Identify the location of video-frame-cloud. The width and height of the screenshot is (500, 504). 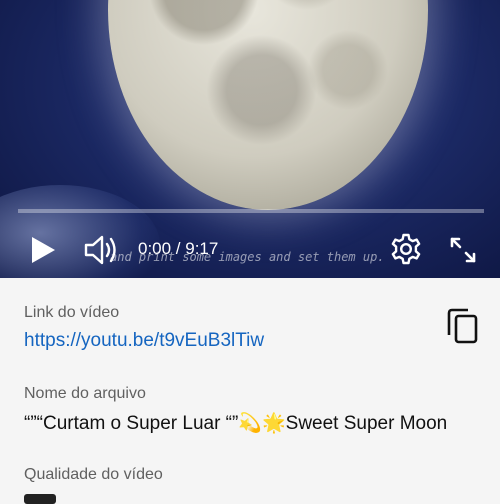
(80, 231).